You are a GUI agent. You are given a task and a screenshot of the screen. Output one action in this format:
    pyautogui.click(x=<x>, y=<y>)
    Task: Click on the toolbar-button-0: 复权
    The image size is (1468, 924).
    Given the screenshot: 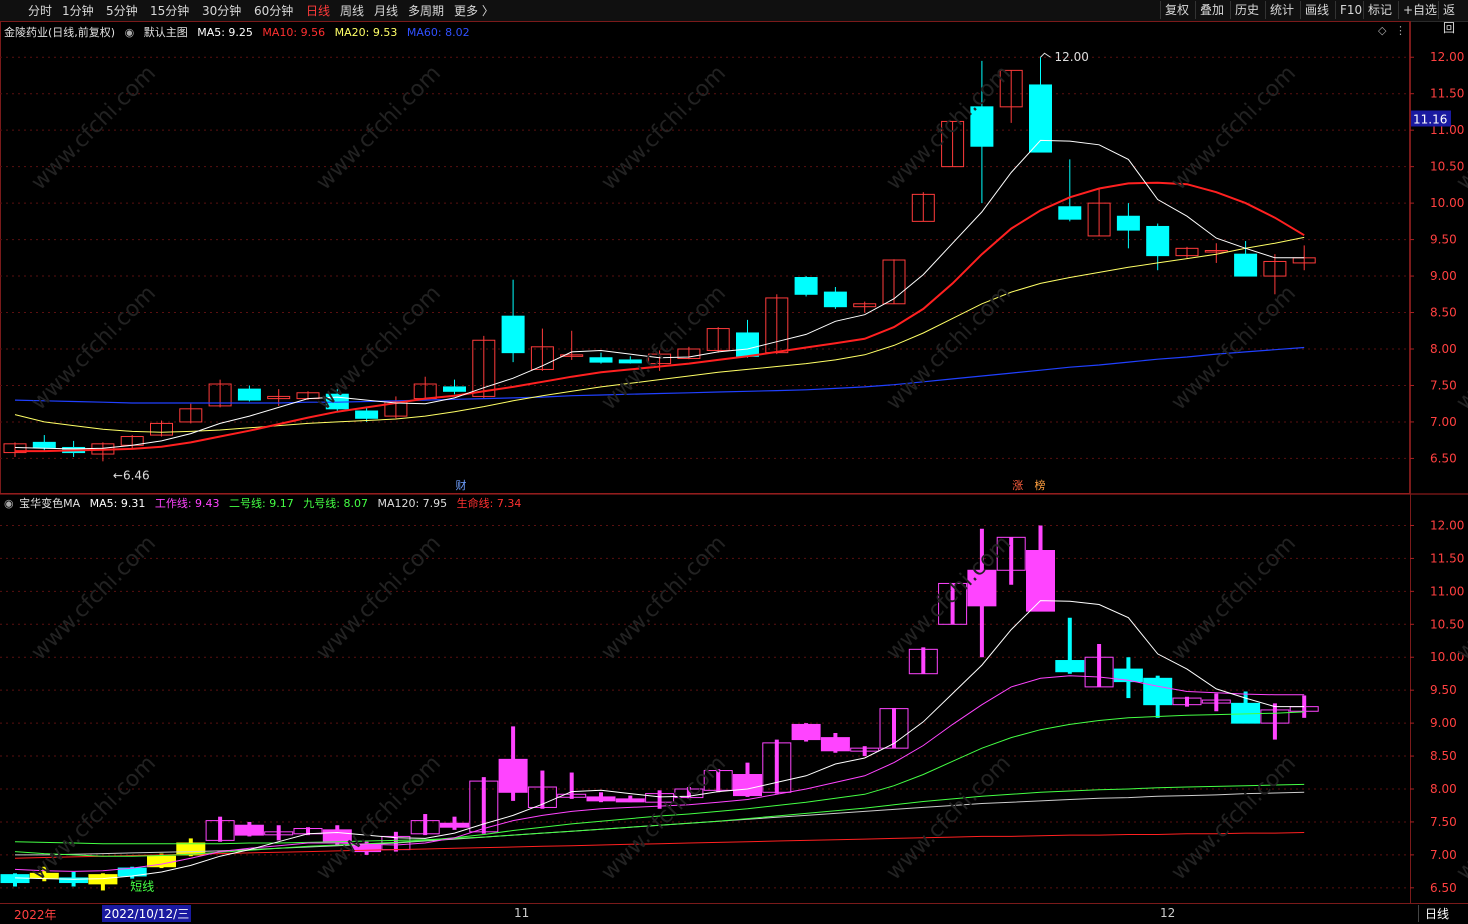 What is the action you would take?
    pyautogui.click(x=1176, y=10)
    